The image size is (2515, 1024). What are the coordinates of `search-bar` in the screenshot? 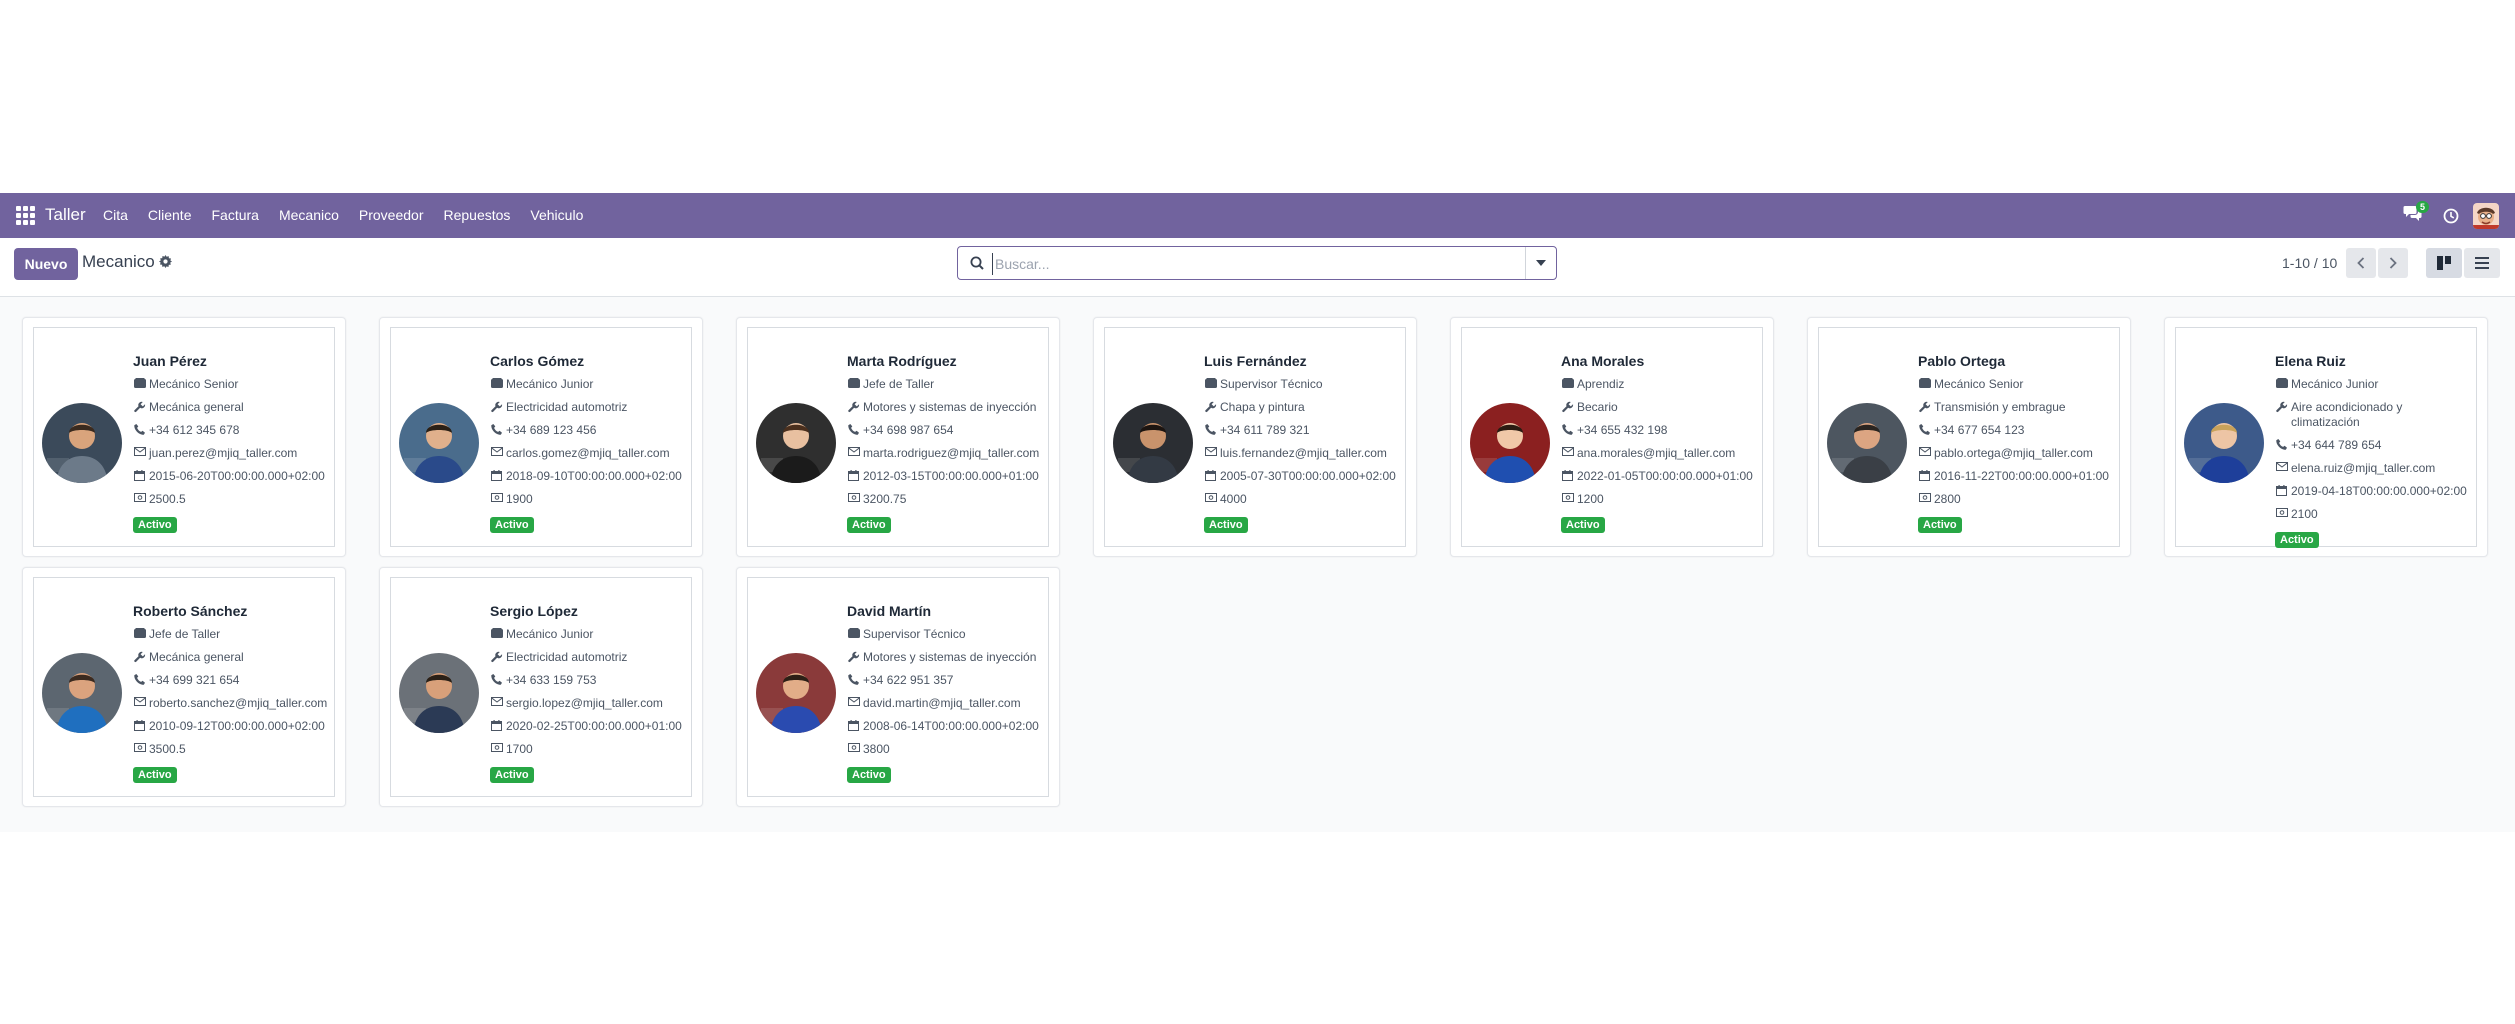 It's located at (1257, 263).